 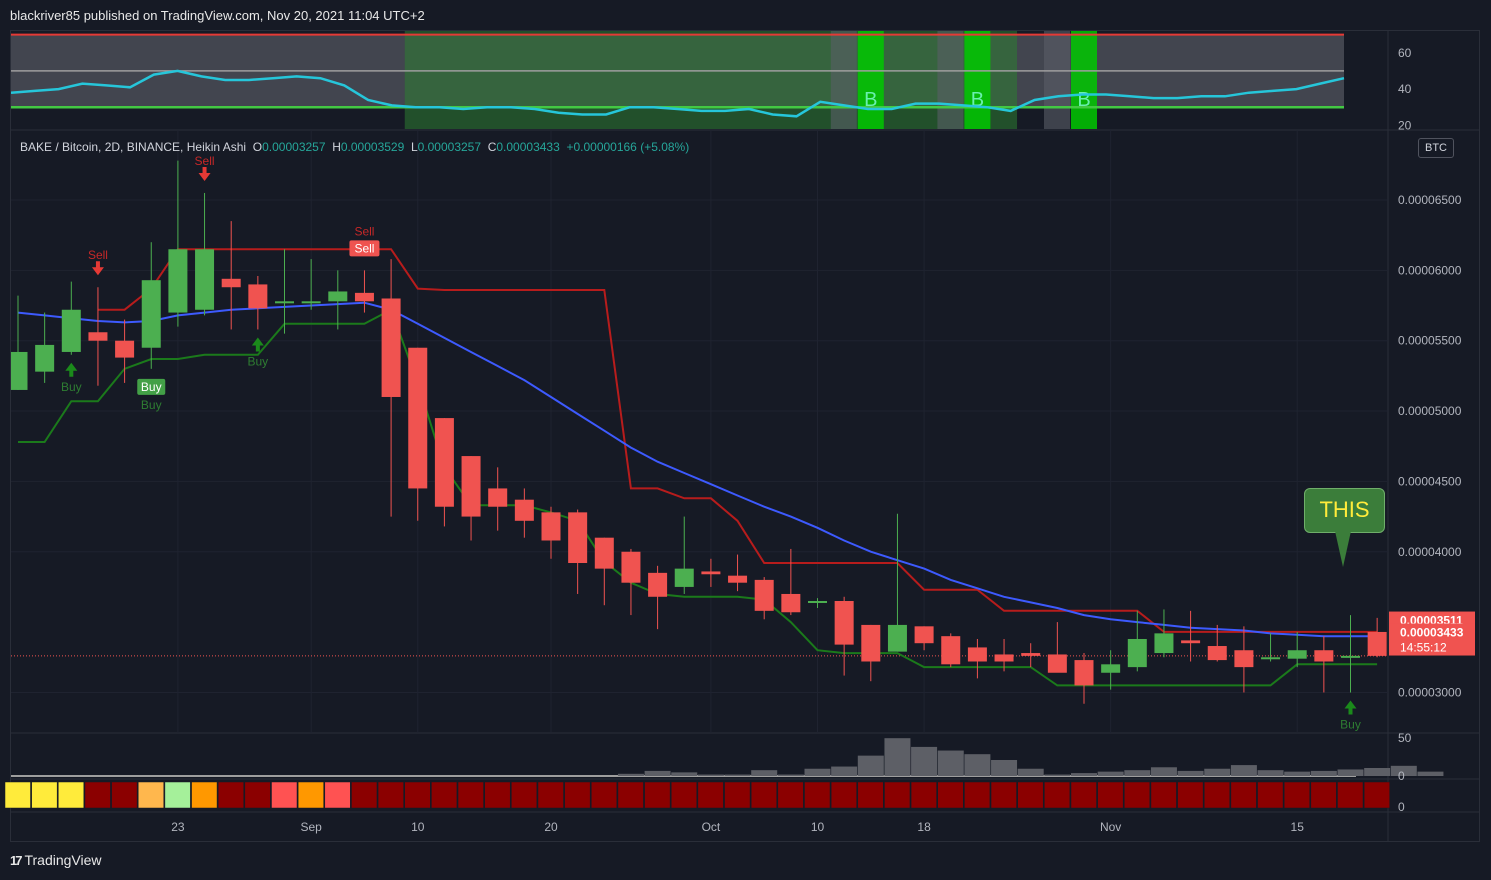 I want to click on rsi-tick-label: 40, so click(x=1405, y=89).